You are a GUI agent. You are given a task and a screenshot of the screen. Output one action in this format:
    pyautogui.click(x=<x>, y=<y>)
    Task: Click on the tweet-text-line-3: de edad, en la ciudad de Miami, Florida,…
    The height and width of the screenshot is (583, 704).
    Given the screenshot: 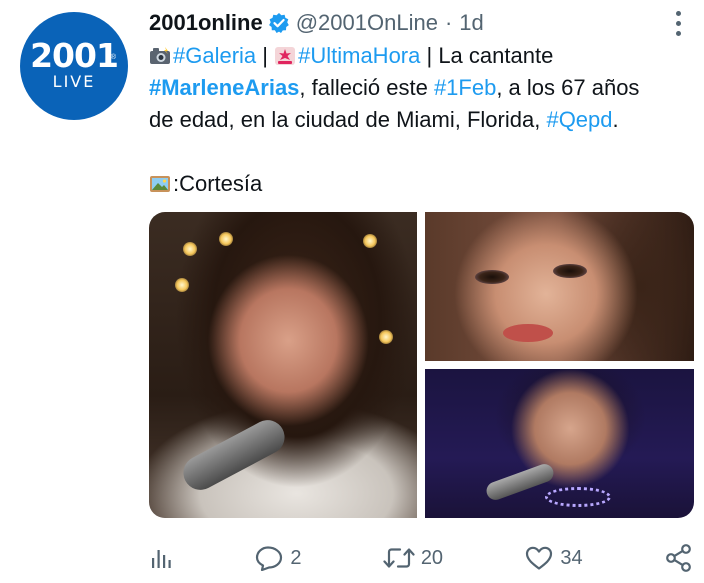 What is the action you would take?
    pyautogui.click(x=421, y=120)
    